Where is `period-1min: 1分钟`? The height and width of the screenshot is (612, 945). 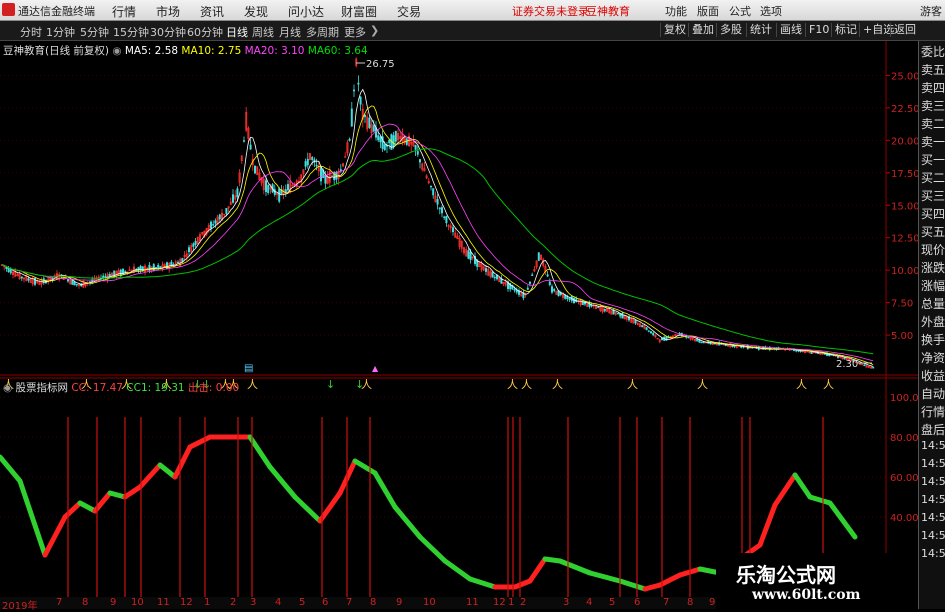
period-1min: 1分钟 is located at coordinates (60, 32).